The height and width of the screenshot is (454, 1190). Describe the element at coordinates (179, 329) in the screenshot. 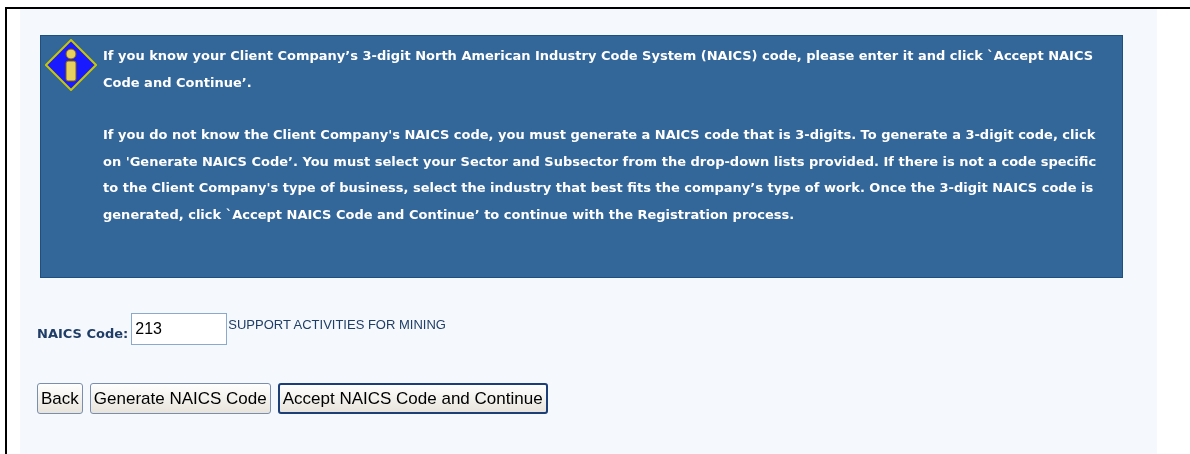

I see `naics-code-input: 213` at that location.